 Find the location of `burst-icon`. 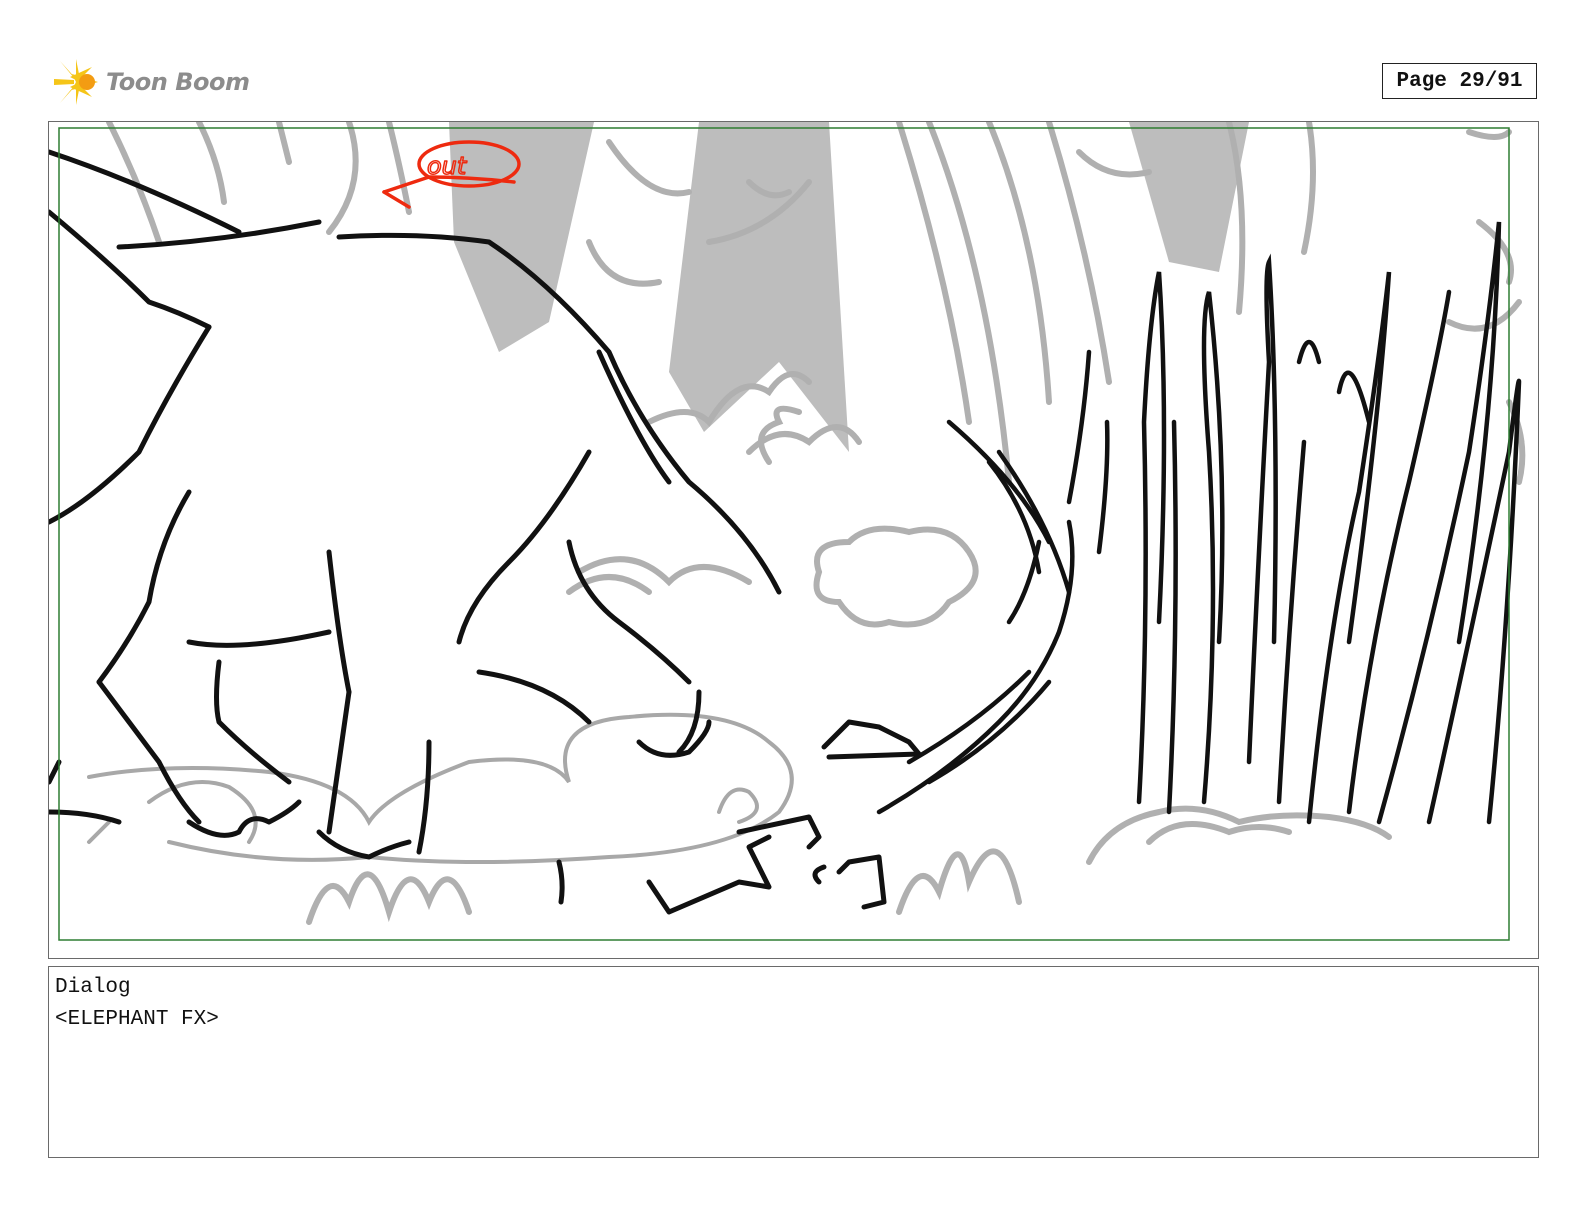

burst-icon is located at coordinates (76, 82).